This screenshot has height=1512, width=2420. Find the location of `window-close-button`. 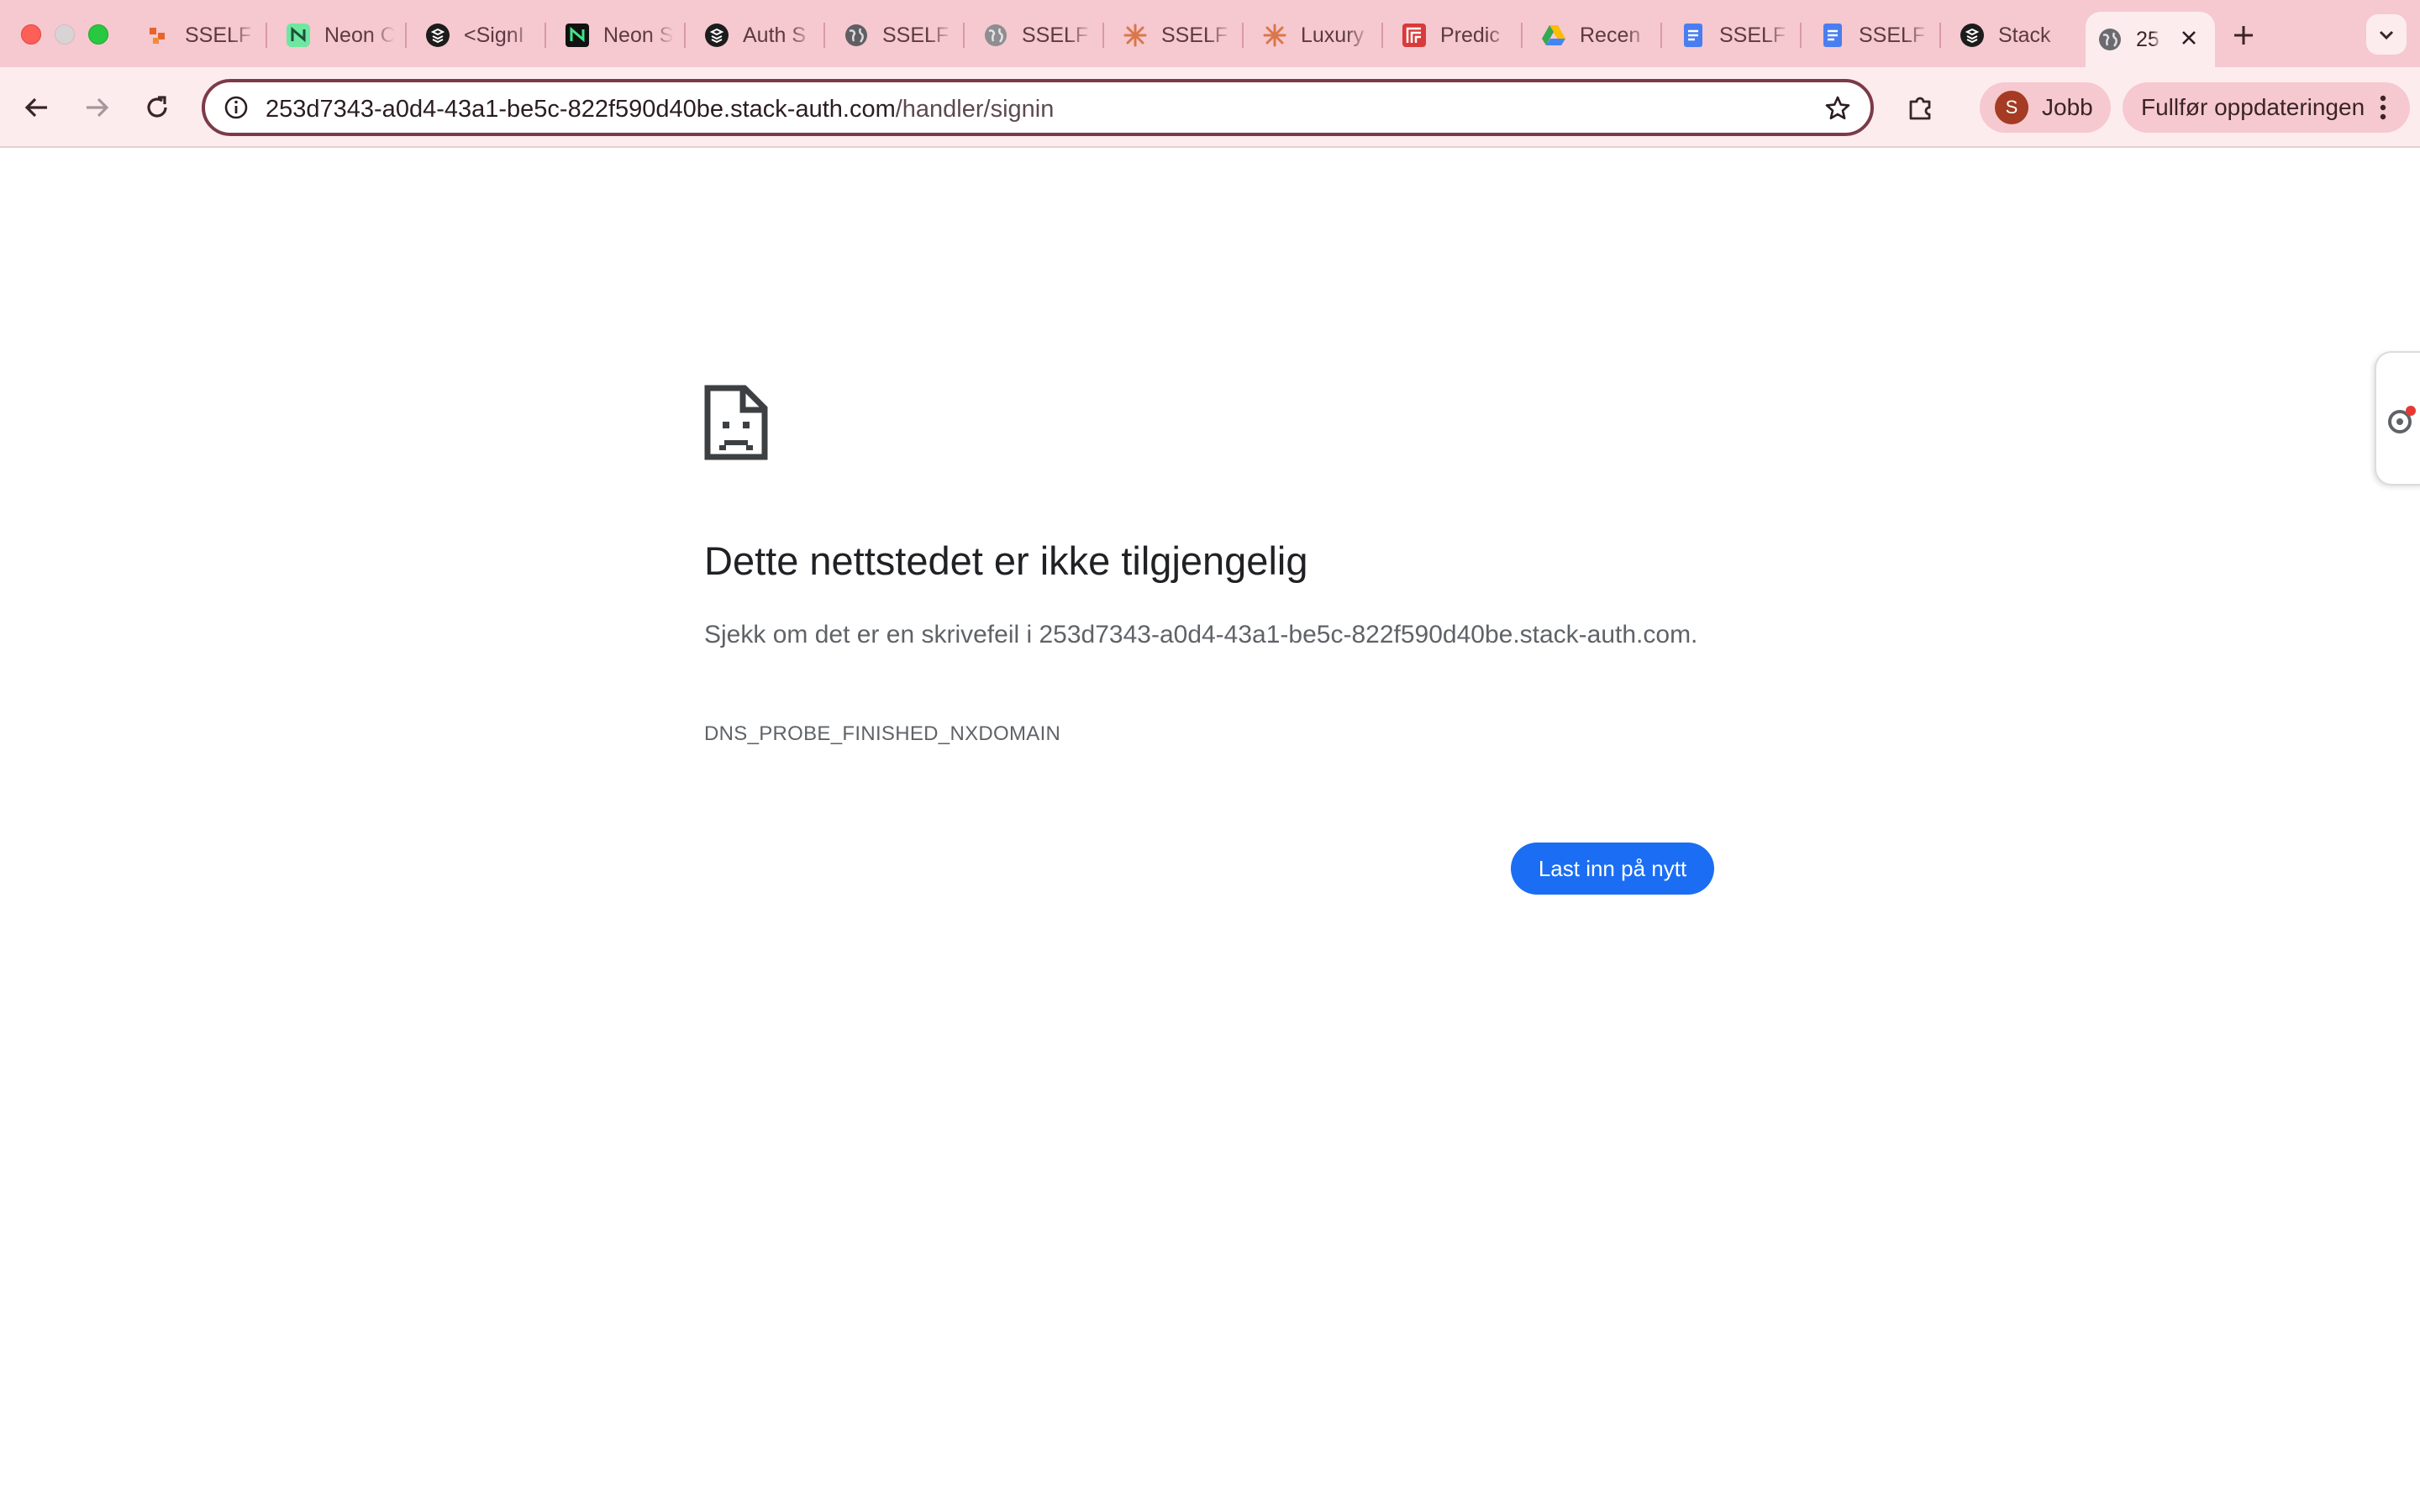

window-close-button is located at coordinates (31, 34).